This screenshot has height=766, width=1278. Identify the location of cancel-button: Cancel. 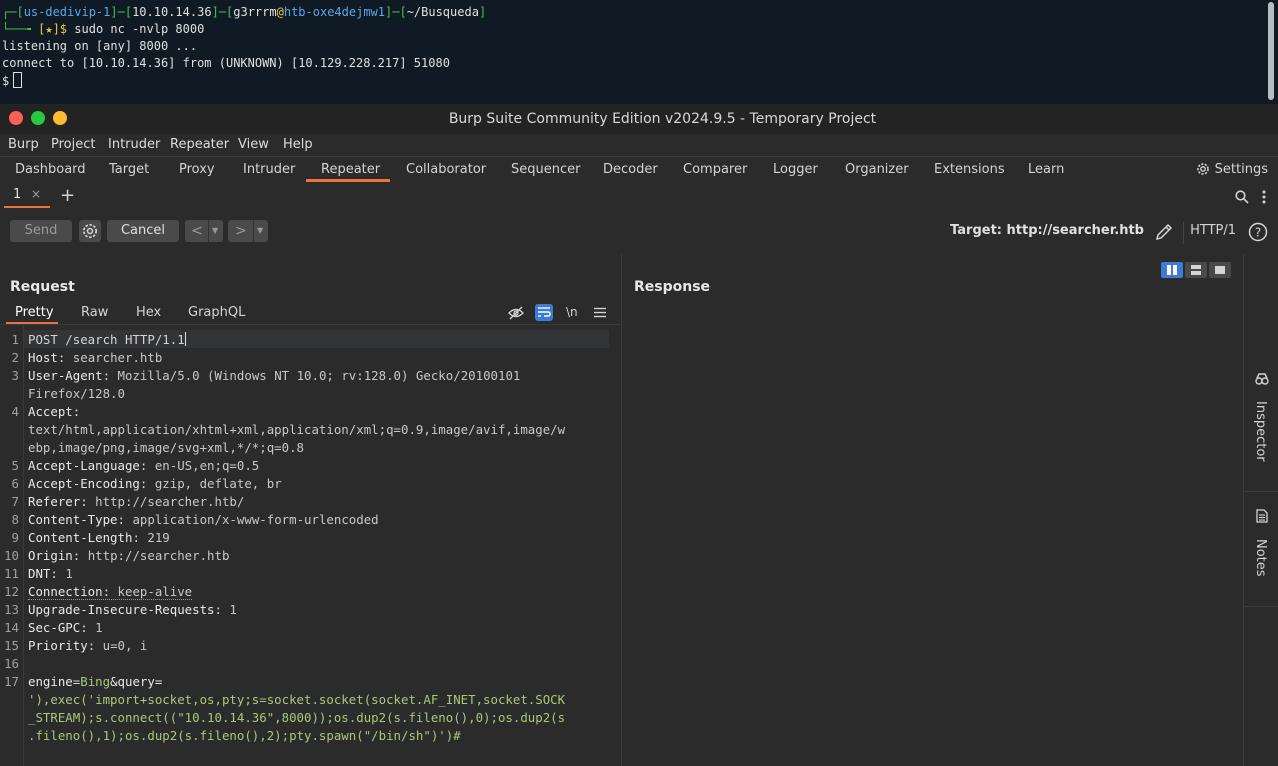
(143, 231).